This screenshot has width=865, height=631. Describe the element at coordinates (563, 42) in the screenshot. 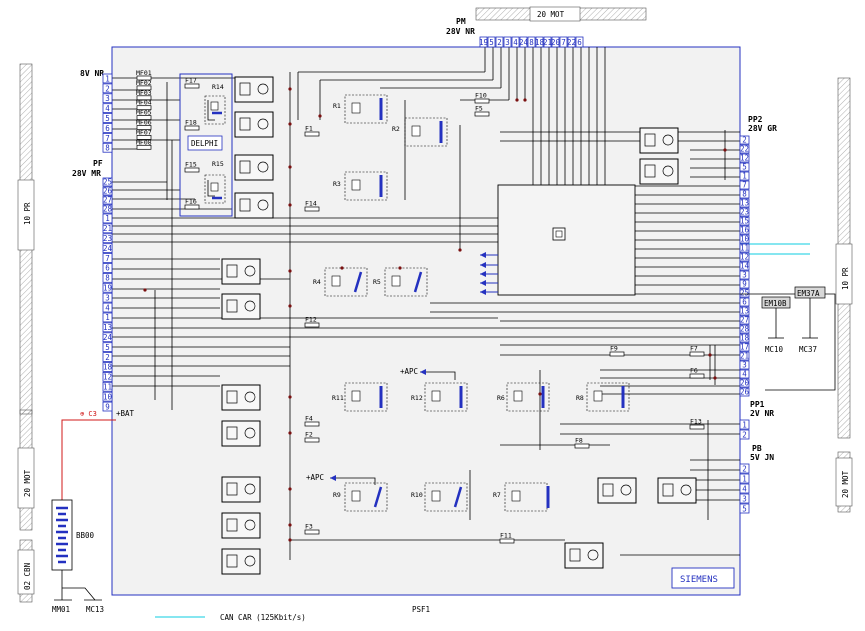

I see `pm-pin-number: 7` at that location.